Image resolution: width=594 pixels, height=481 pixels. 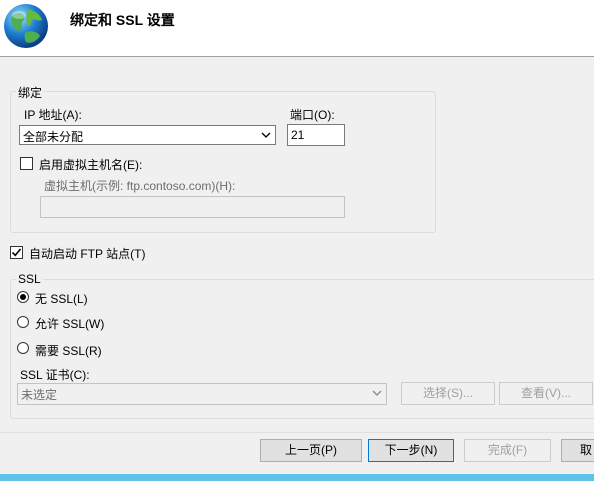 I want to click on window-bottom-accent, so click(x=297, y=477).